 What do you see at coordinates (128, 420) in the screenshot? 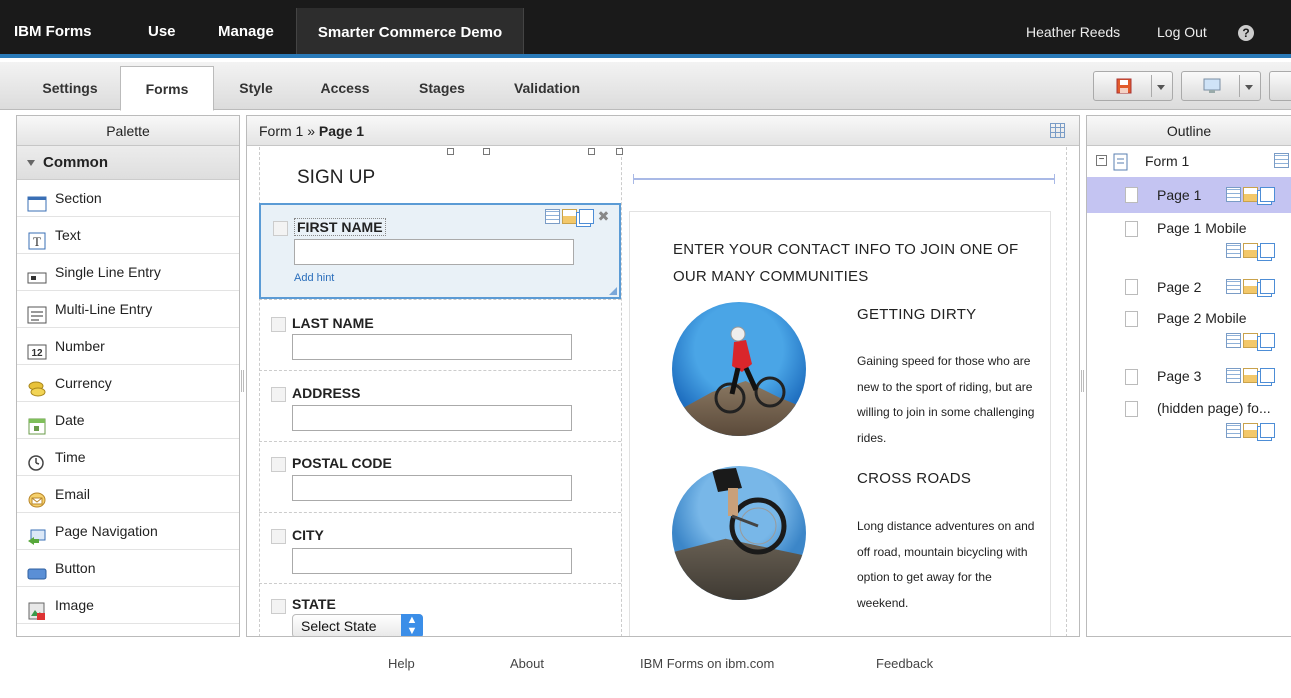
I see `palette-item-date: Date` at bounding box center [128, 420].